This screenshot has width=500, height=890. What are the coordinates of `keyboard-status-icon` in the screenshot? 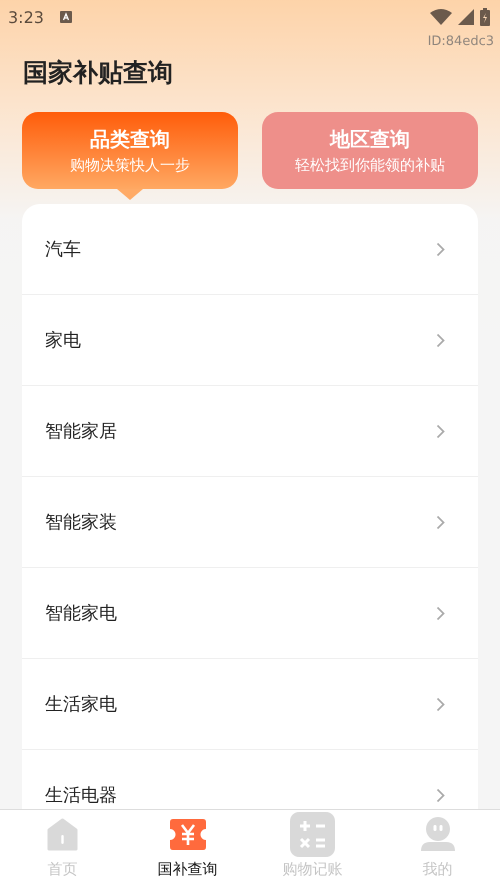 It's located at (66, 17).